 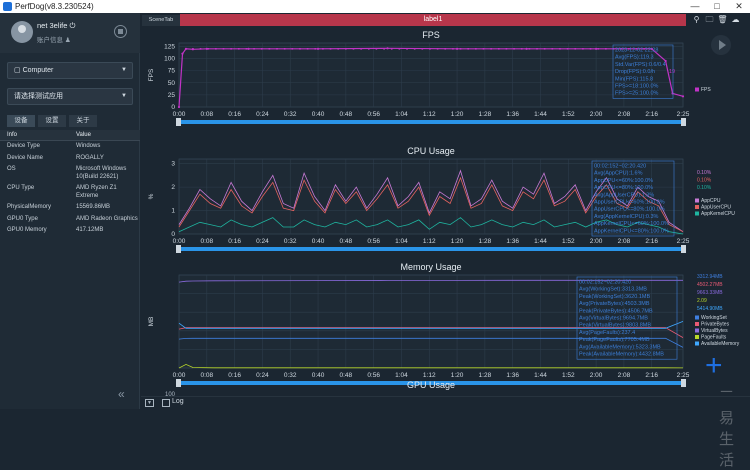 What do you see at coordinates (683, 122) in the screenshot?
I see `slider-handle-right` at bounding box center [683, 122].